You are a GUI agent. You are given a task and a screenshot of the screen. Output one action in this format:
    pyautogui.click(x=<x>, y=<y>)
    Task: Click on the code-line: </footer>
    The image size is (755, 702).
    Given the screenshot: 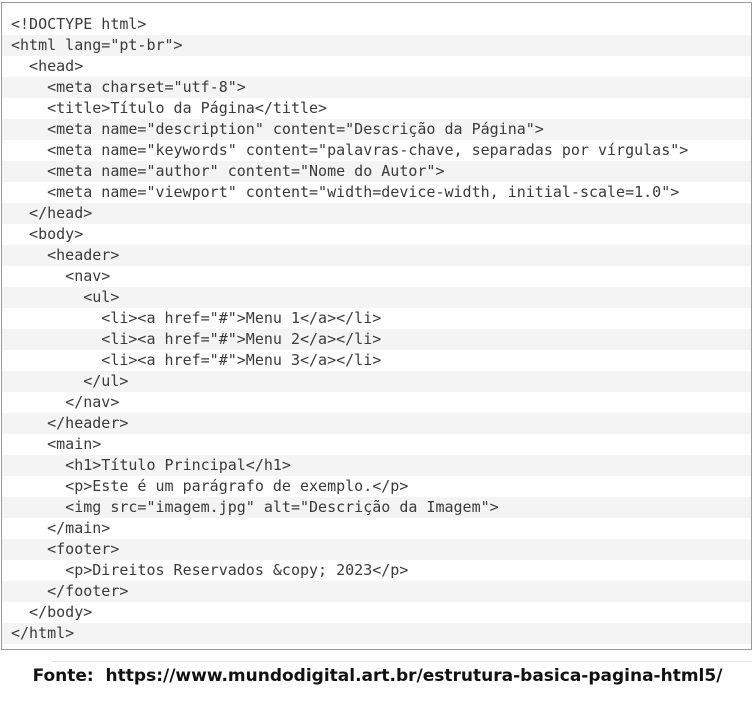 What is the action you would take?
    pyautogui.click(x=376, y=591)
    